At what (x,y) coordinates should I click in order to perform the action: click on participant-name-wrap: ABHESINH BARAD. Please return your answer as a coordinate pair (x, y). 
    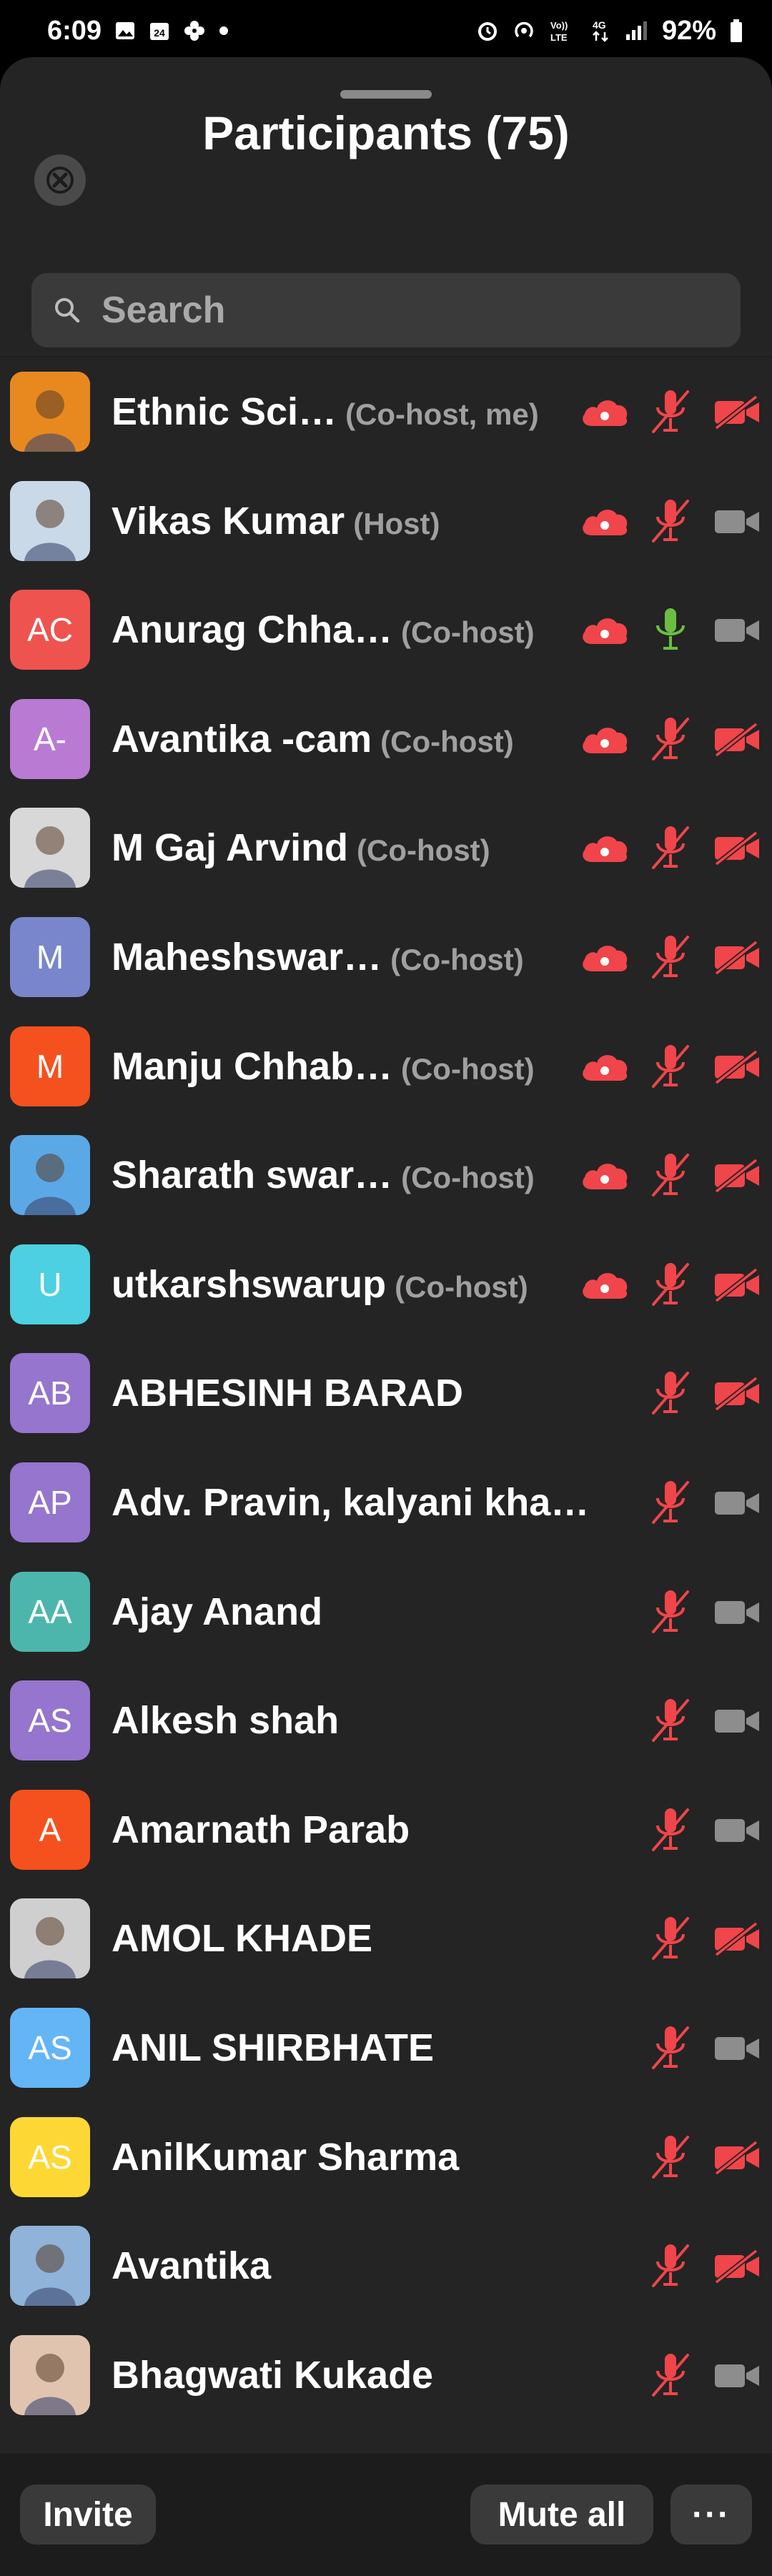
    Looking at the image, I should click on (287, 1393).